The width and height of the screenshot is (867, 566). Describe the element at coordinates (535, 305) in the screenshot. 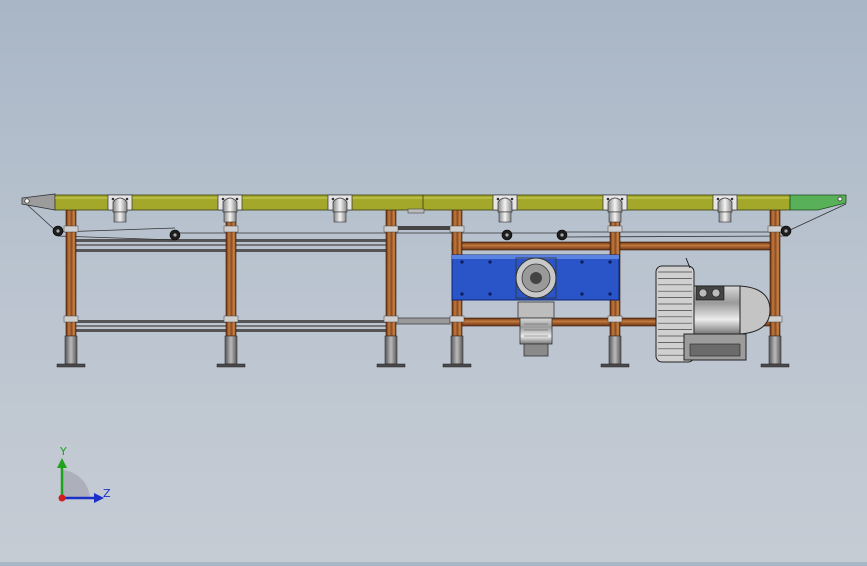

I see `gearbox-drive` at that location.